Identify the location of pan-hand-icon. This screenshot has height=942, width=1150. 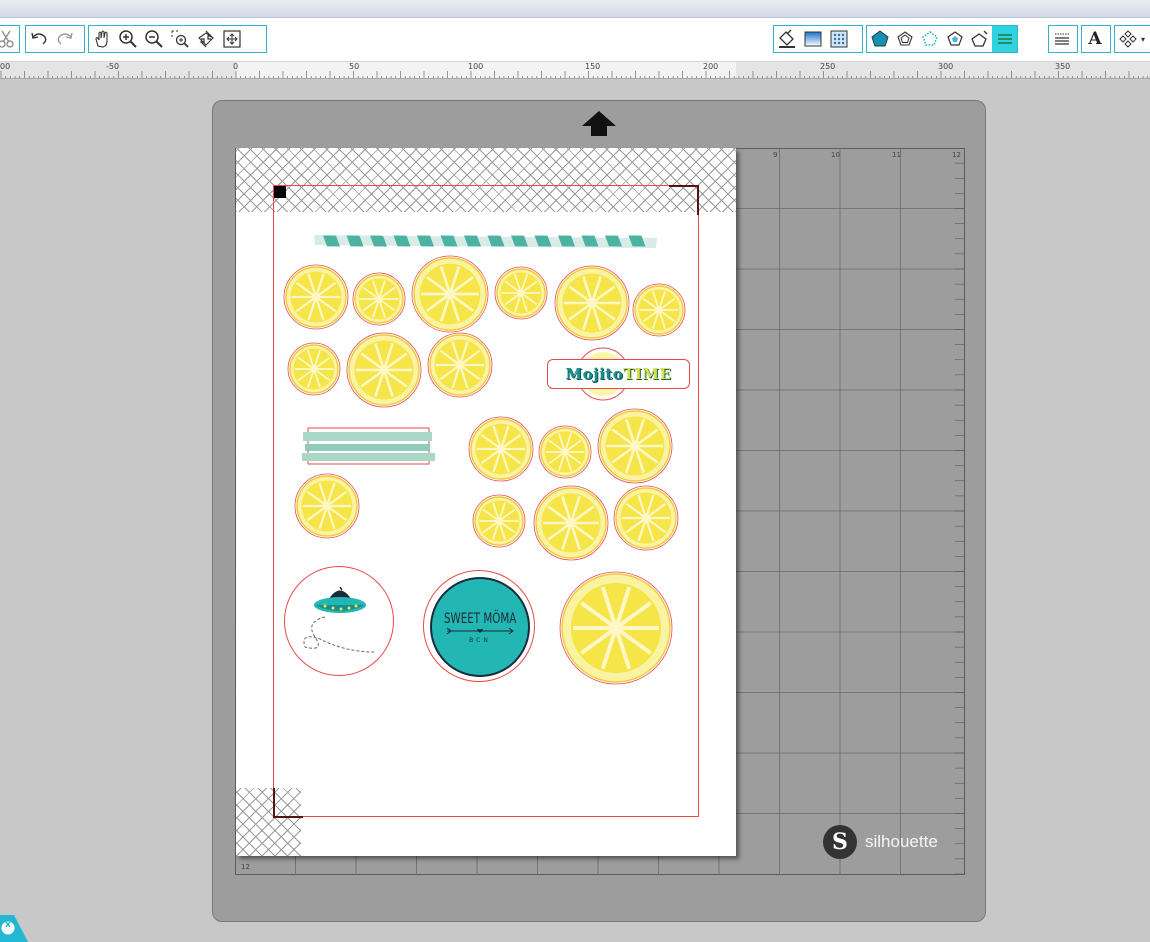
(101, 39).